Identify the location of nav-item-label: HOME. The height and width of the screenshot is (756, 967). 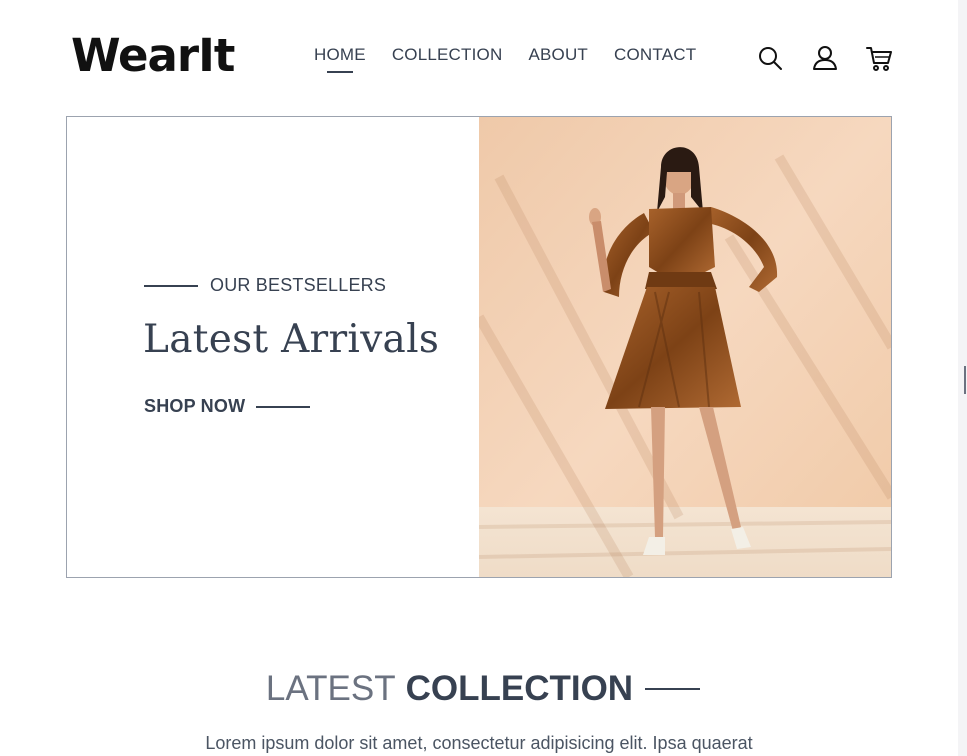
(340, 54).